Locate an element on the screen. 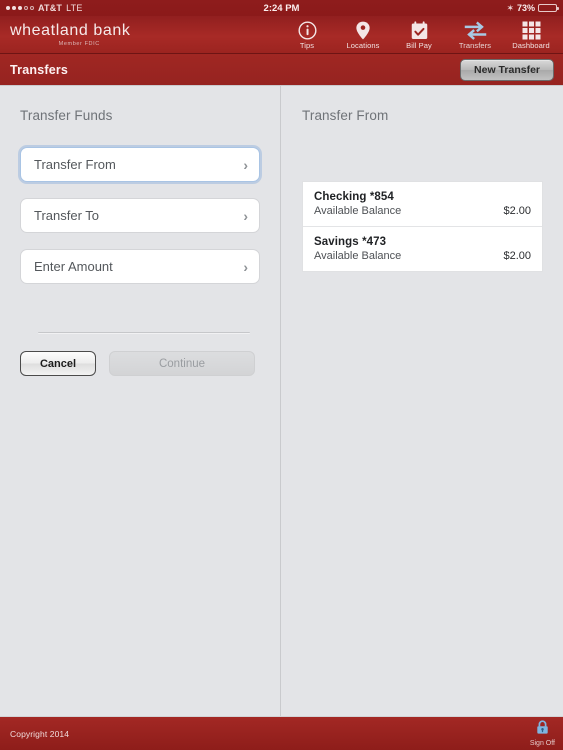 This screenshot has width=563, height=750. account-name: Savings *473 is located at coordinates (350, 242).